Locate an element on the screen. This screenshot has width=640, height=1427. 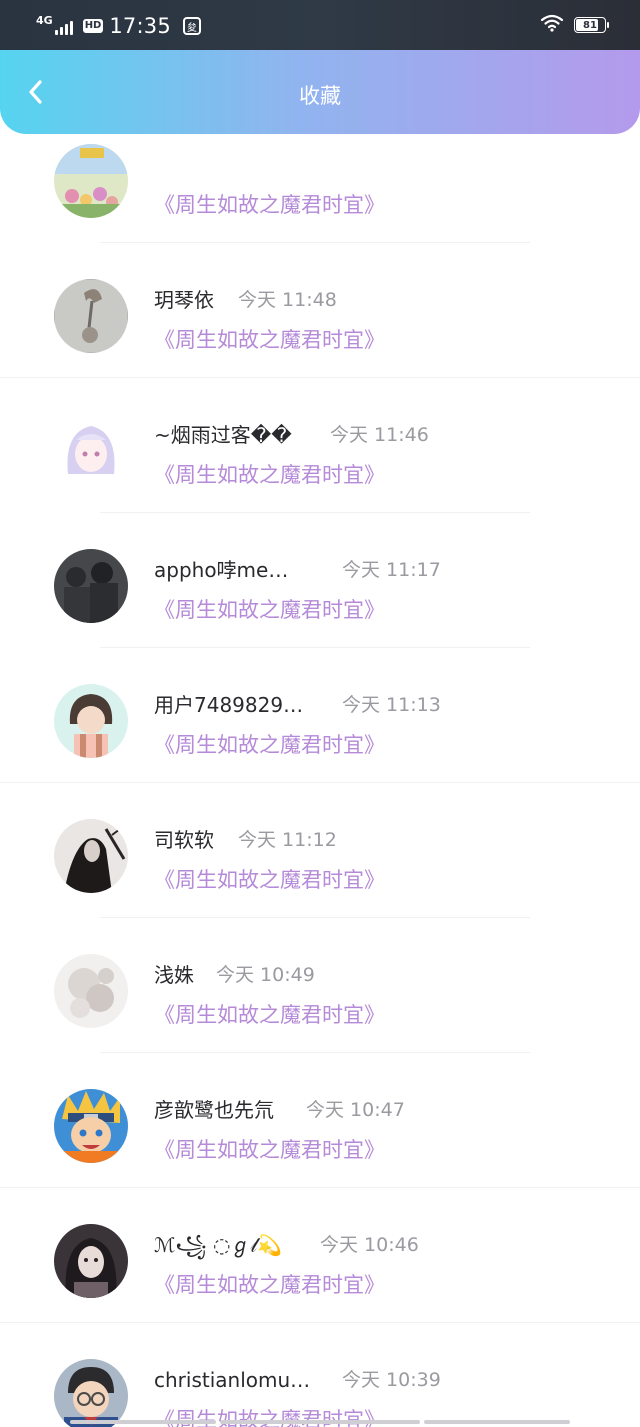
timestamp: 今天 10:46 is located at coordinates (369, 1245).